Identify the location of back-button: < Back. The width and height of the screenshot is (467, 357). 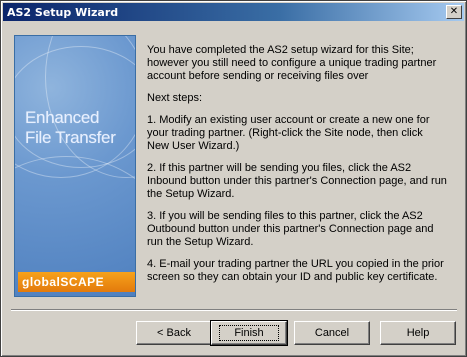
(174, 333).